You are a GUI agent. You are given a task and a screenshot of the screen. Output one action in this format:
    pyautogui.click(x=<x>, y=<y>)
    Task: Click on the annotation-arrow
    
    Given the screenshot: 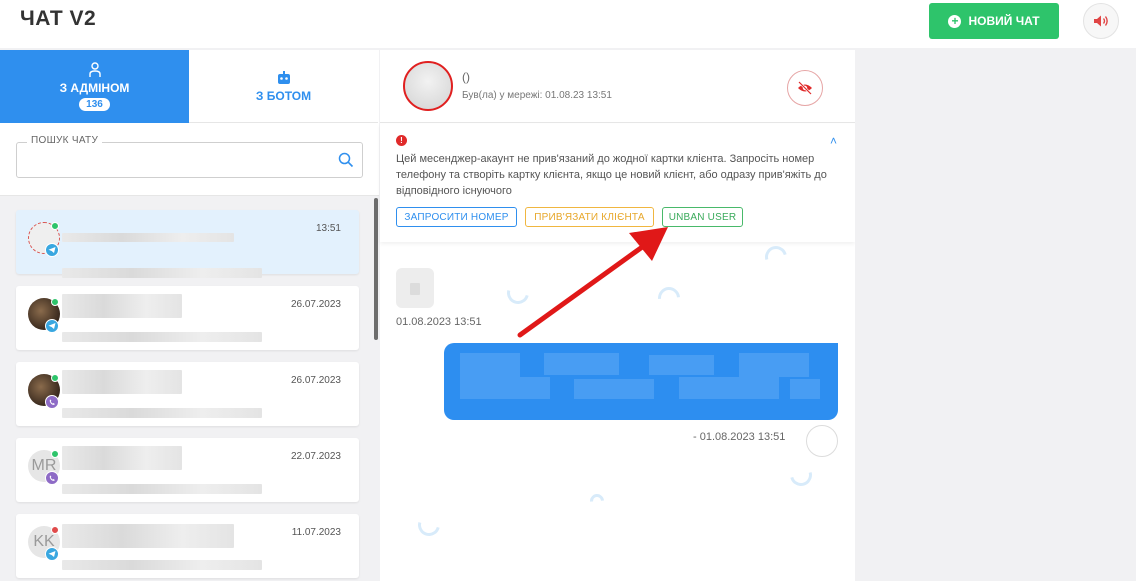 What is the action you would take?
    pyautogui.click(x=592, y=282)
    